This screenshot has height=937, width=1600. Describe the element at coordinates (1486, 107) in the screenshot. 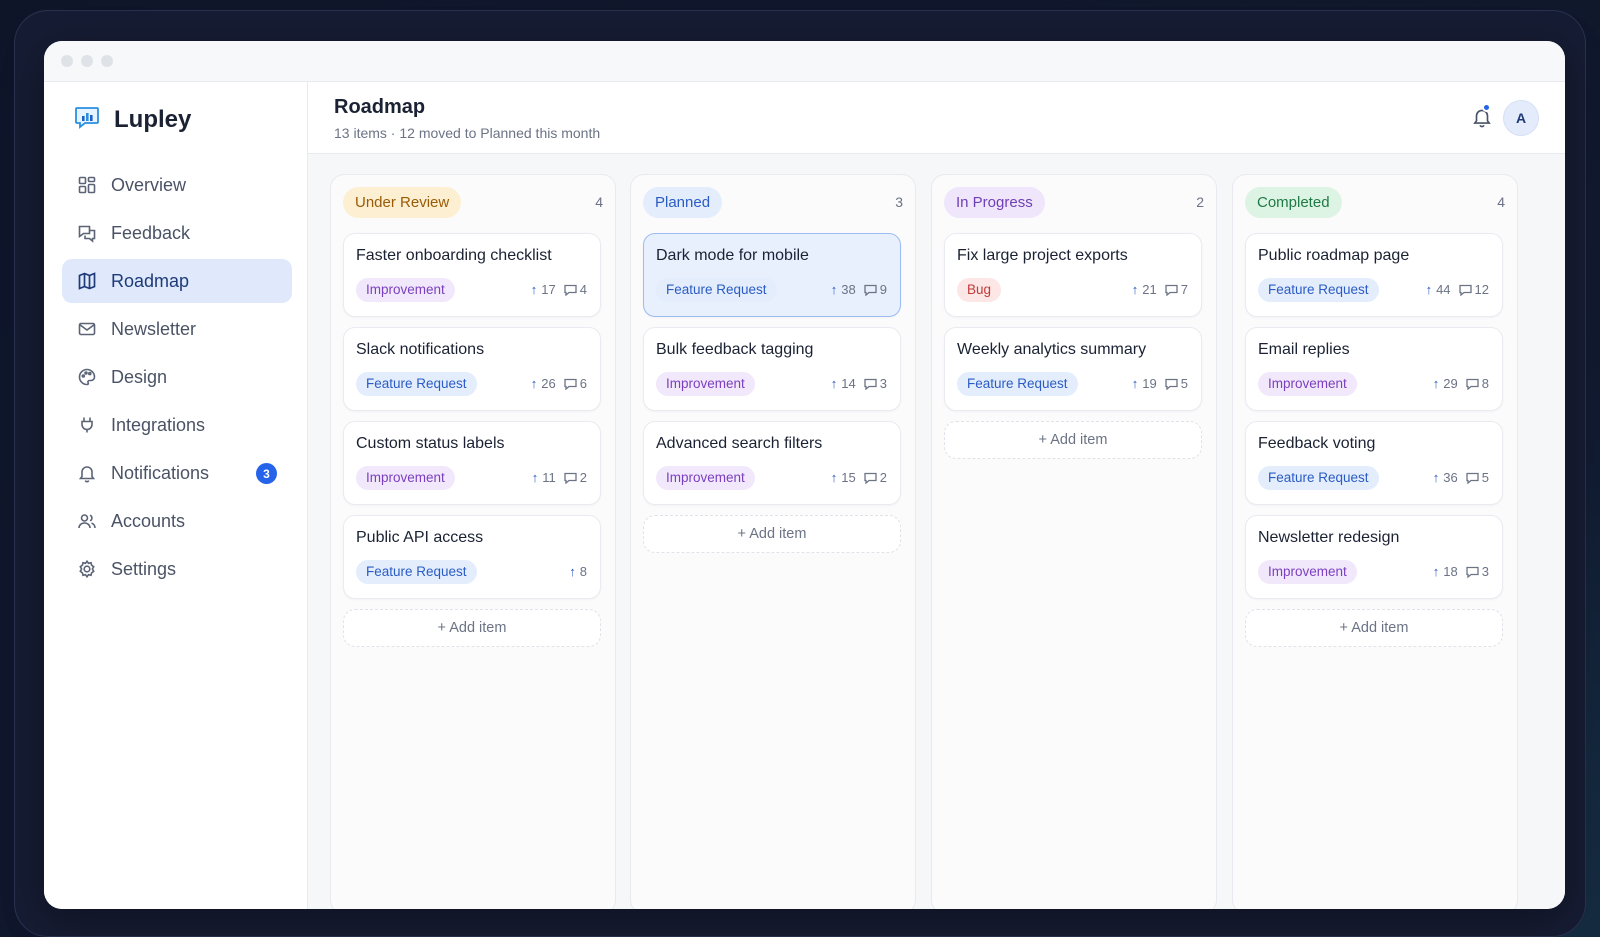

I see `unread-indicator` at that location.